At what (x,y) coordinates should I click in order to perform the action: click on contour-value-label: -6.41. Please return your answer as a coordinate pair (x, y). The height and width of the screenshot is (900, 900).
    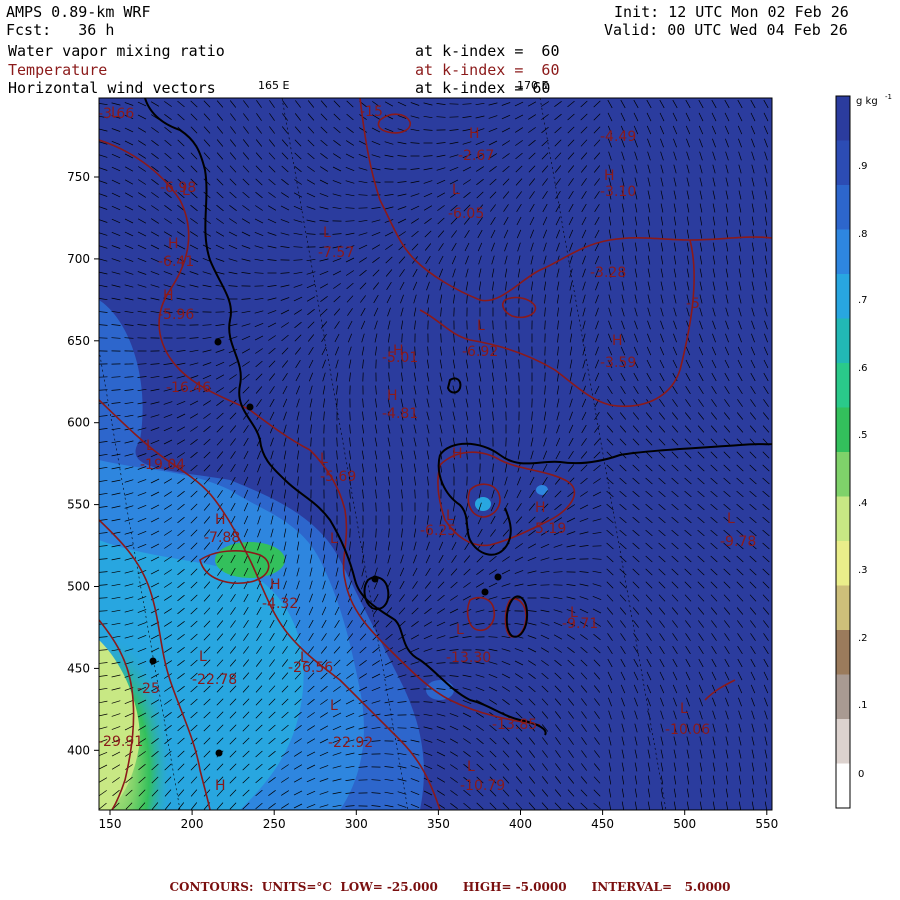
    Looking at the image, I should click on (176, 262).